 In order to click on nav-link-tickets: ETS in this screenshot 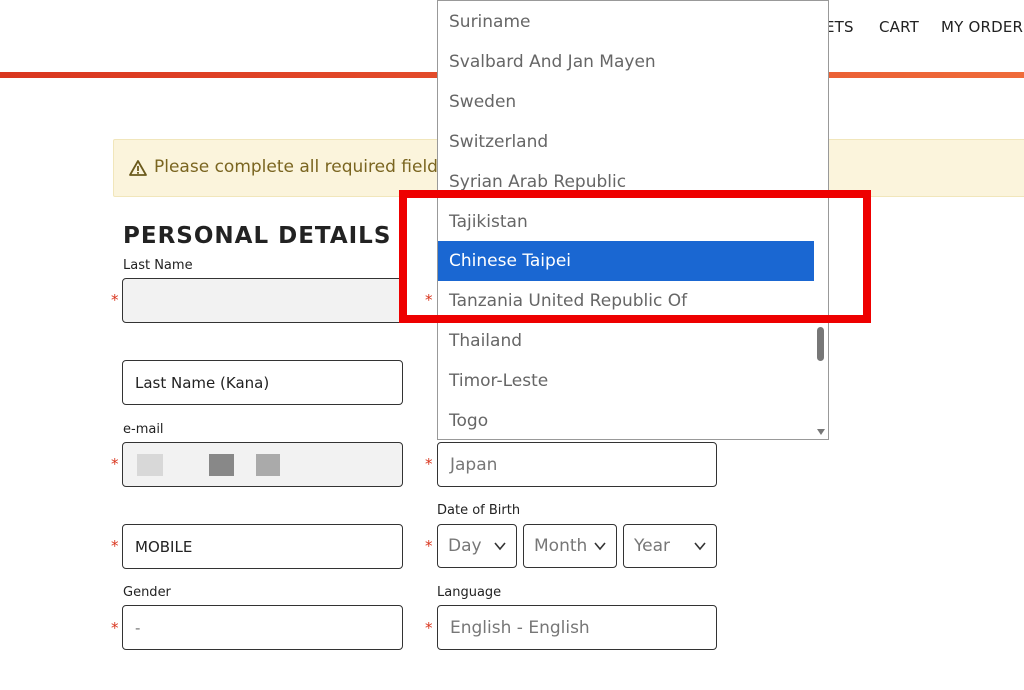, I will do `click(839, 27)`.